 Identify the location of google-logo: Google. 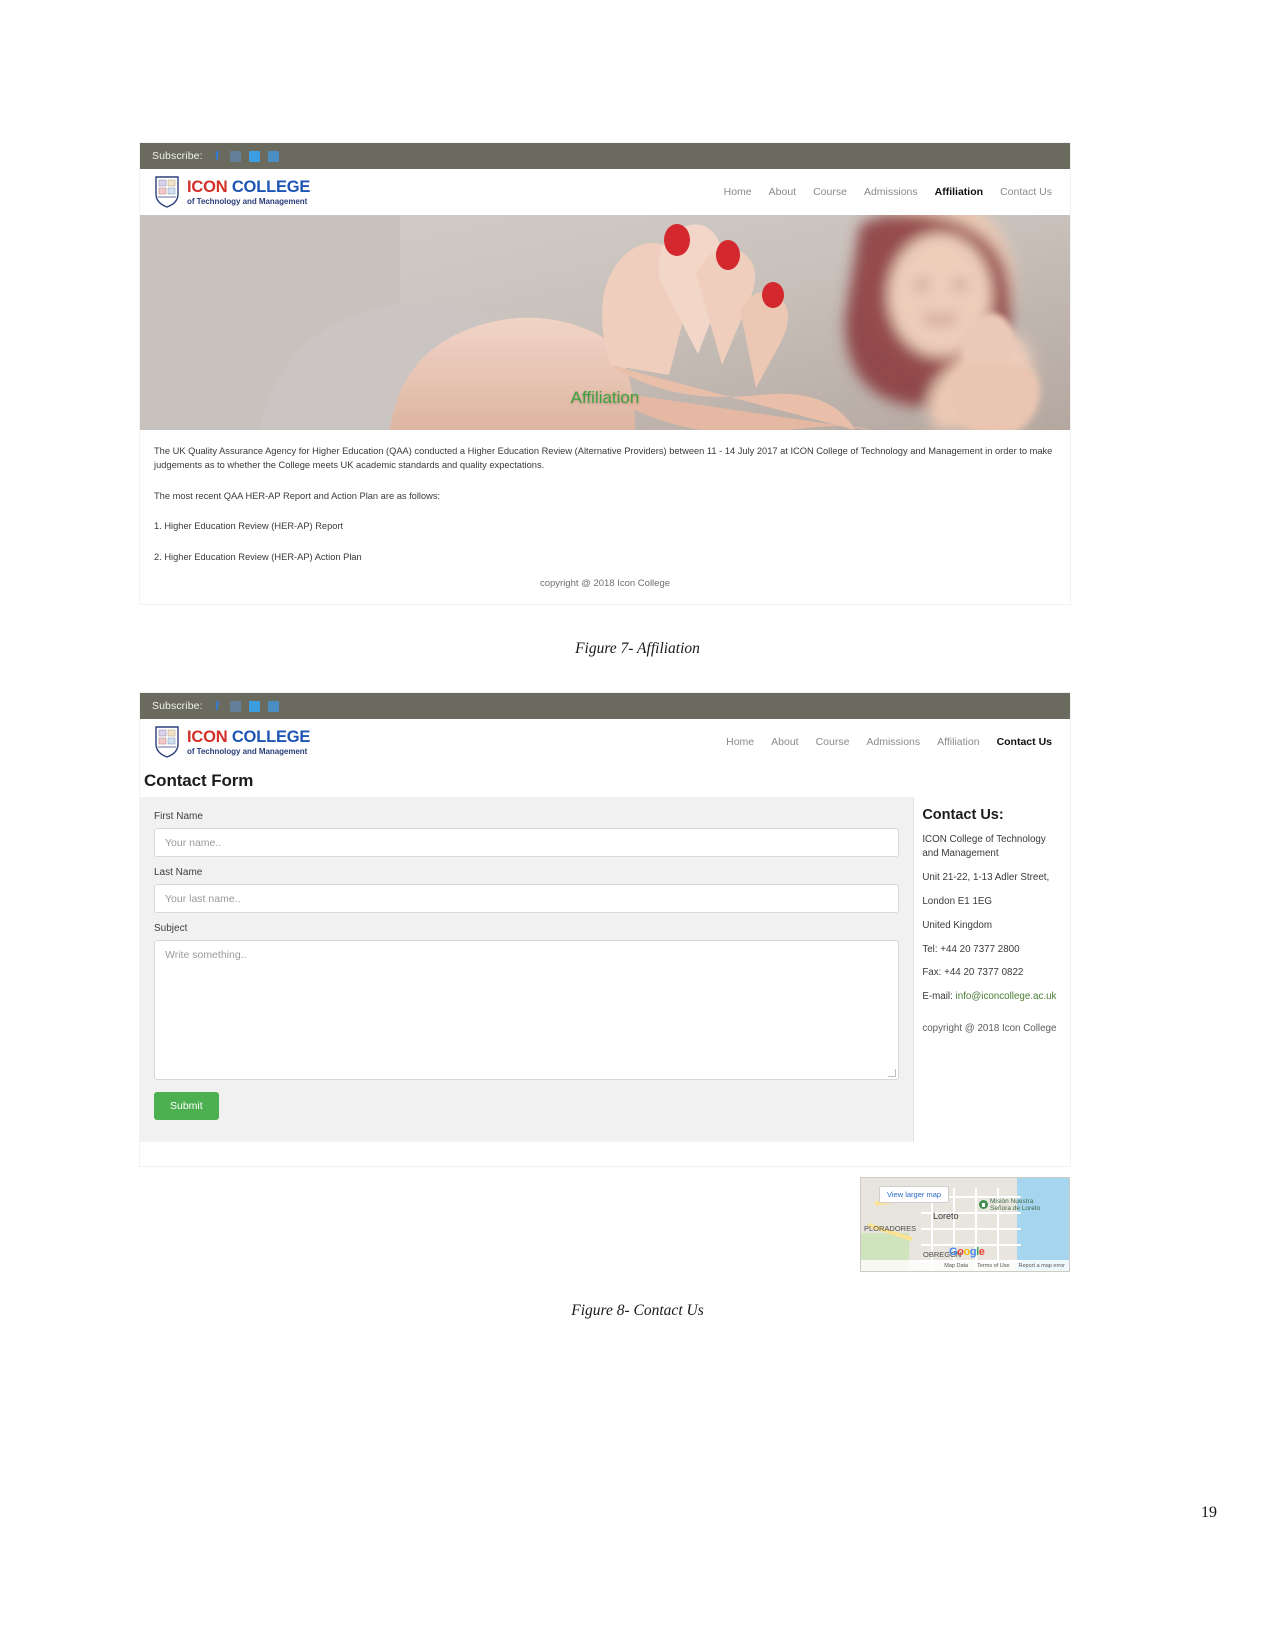
(967, 1252).